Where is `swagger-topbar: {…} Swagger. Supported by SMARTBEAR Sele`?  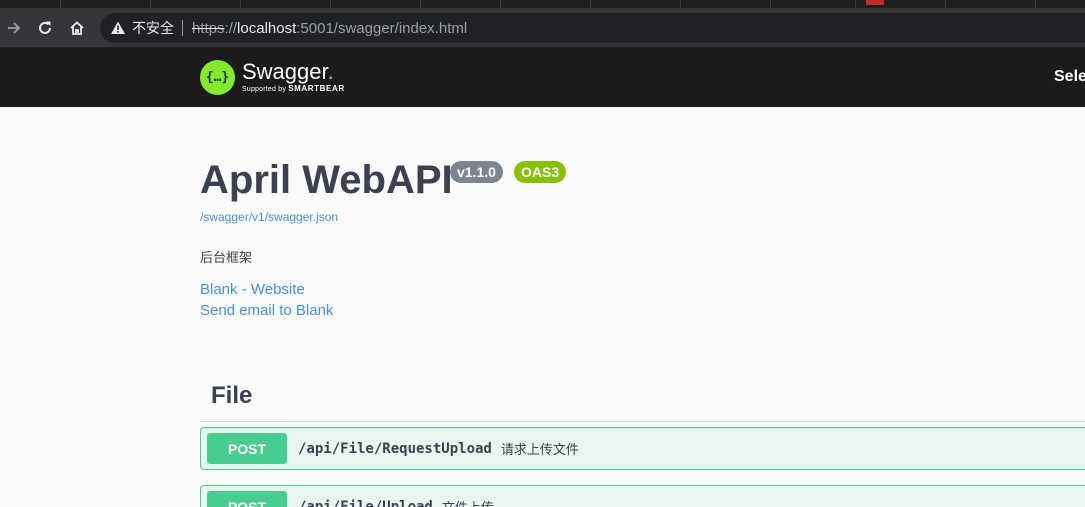
swagger-topbar: {…} Swagger. Supported by SMARTBEAR Sele is located at coordinates (542, 77).